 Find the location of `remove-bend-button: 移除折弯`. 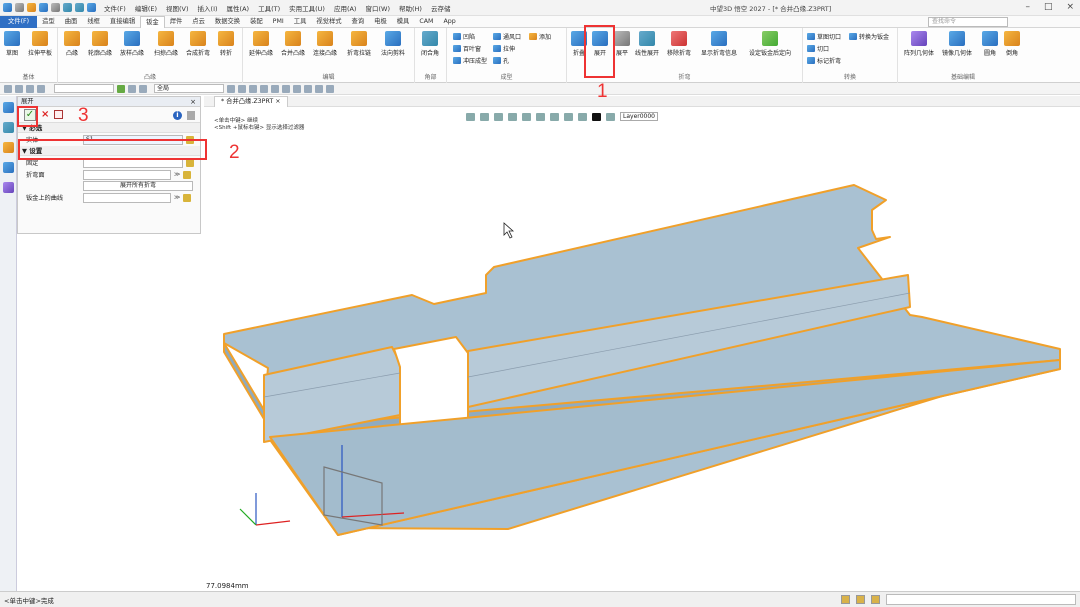

remove-bend-button: 移除折弯 is located at coordinates (679, 44).